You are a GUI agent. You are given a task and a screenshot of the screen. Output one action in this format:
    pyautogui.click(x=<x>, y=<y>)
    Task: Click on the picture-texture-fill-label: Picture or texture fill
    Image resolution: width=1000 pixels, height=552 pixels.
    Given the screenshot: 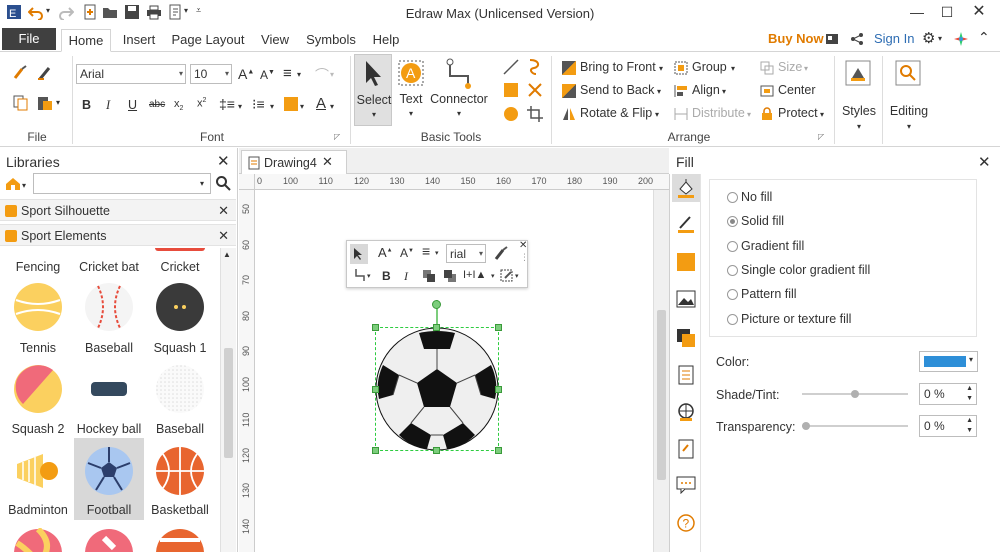 What is the action you would take?
    pyautogui.click(x=796, y=319)
    